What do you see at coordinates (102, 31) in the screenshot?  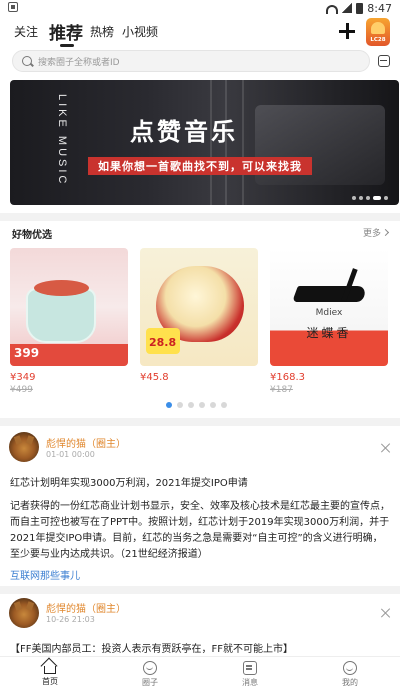 I see `tab-hot-list: 热榜` at bounding box center [102, 31].